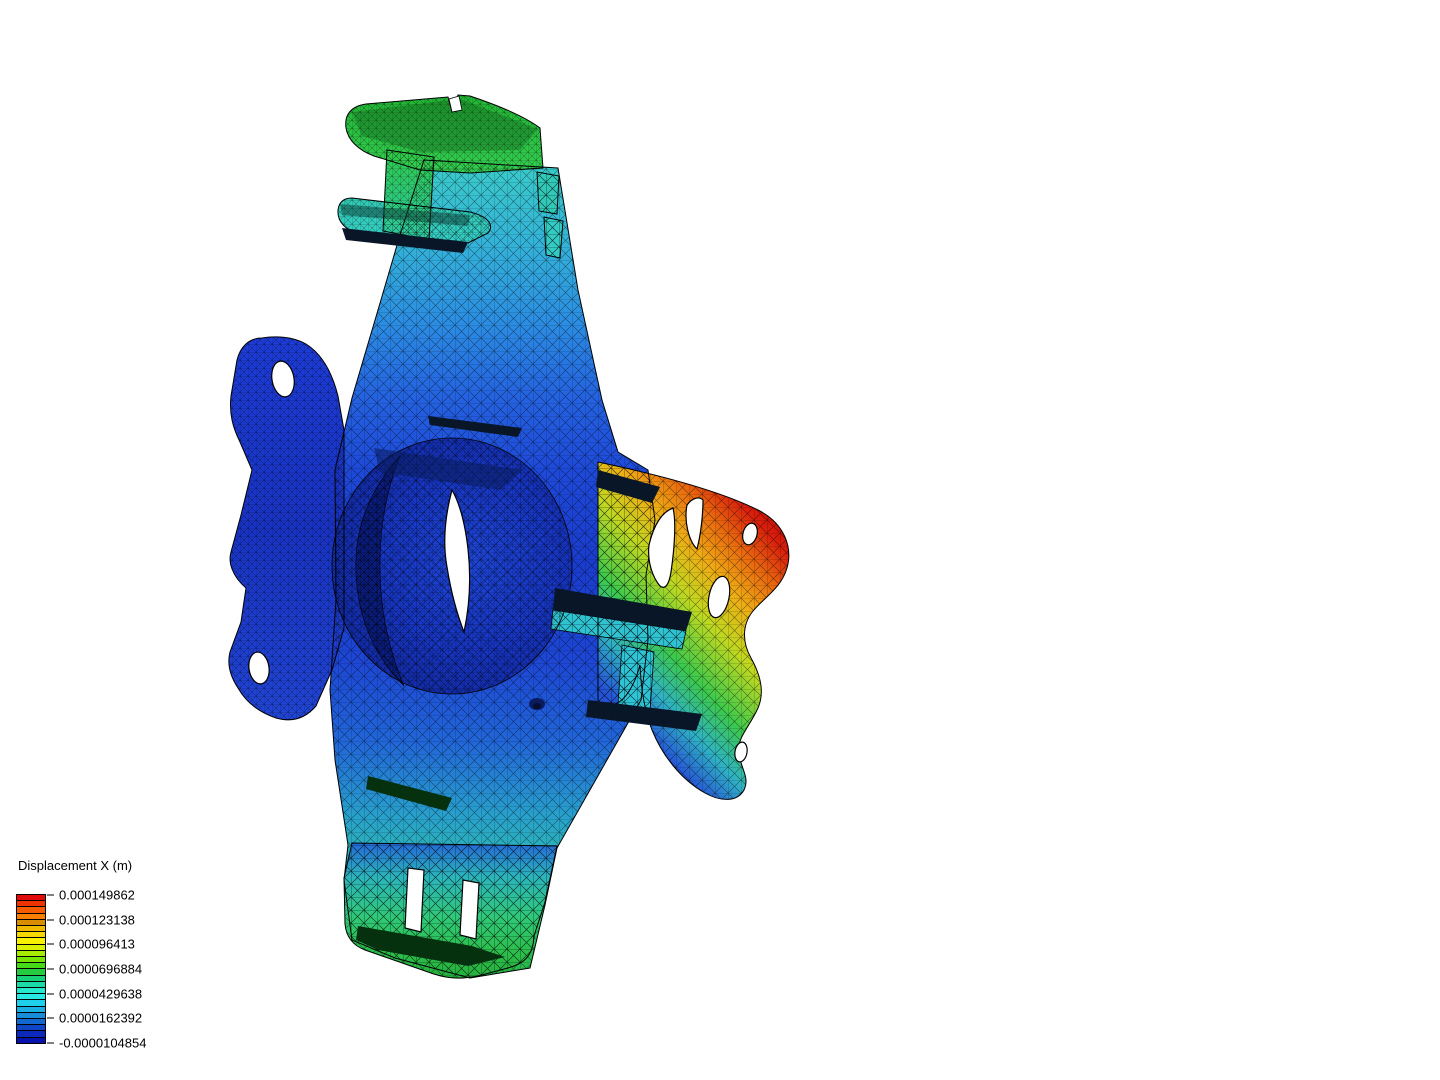  I want to click on counterbore-spot-core, so click(537, 706).